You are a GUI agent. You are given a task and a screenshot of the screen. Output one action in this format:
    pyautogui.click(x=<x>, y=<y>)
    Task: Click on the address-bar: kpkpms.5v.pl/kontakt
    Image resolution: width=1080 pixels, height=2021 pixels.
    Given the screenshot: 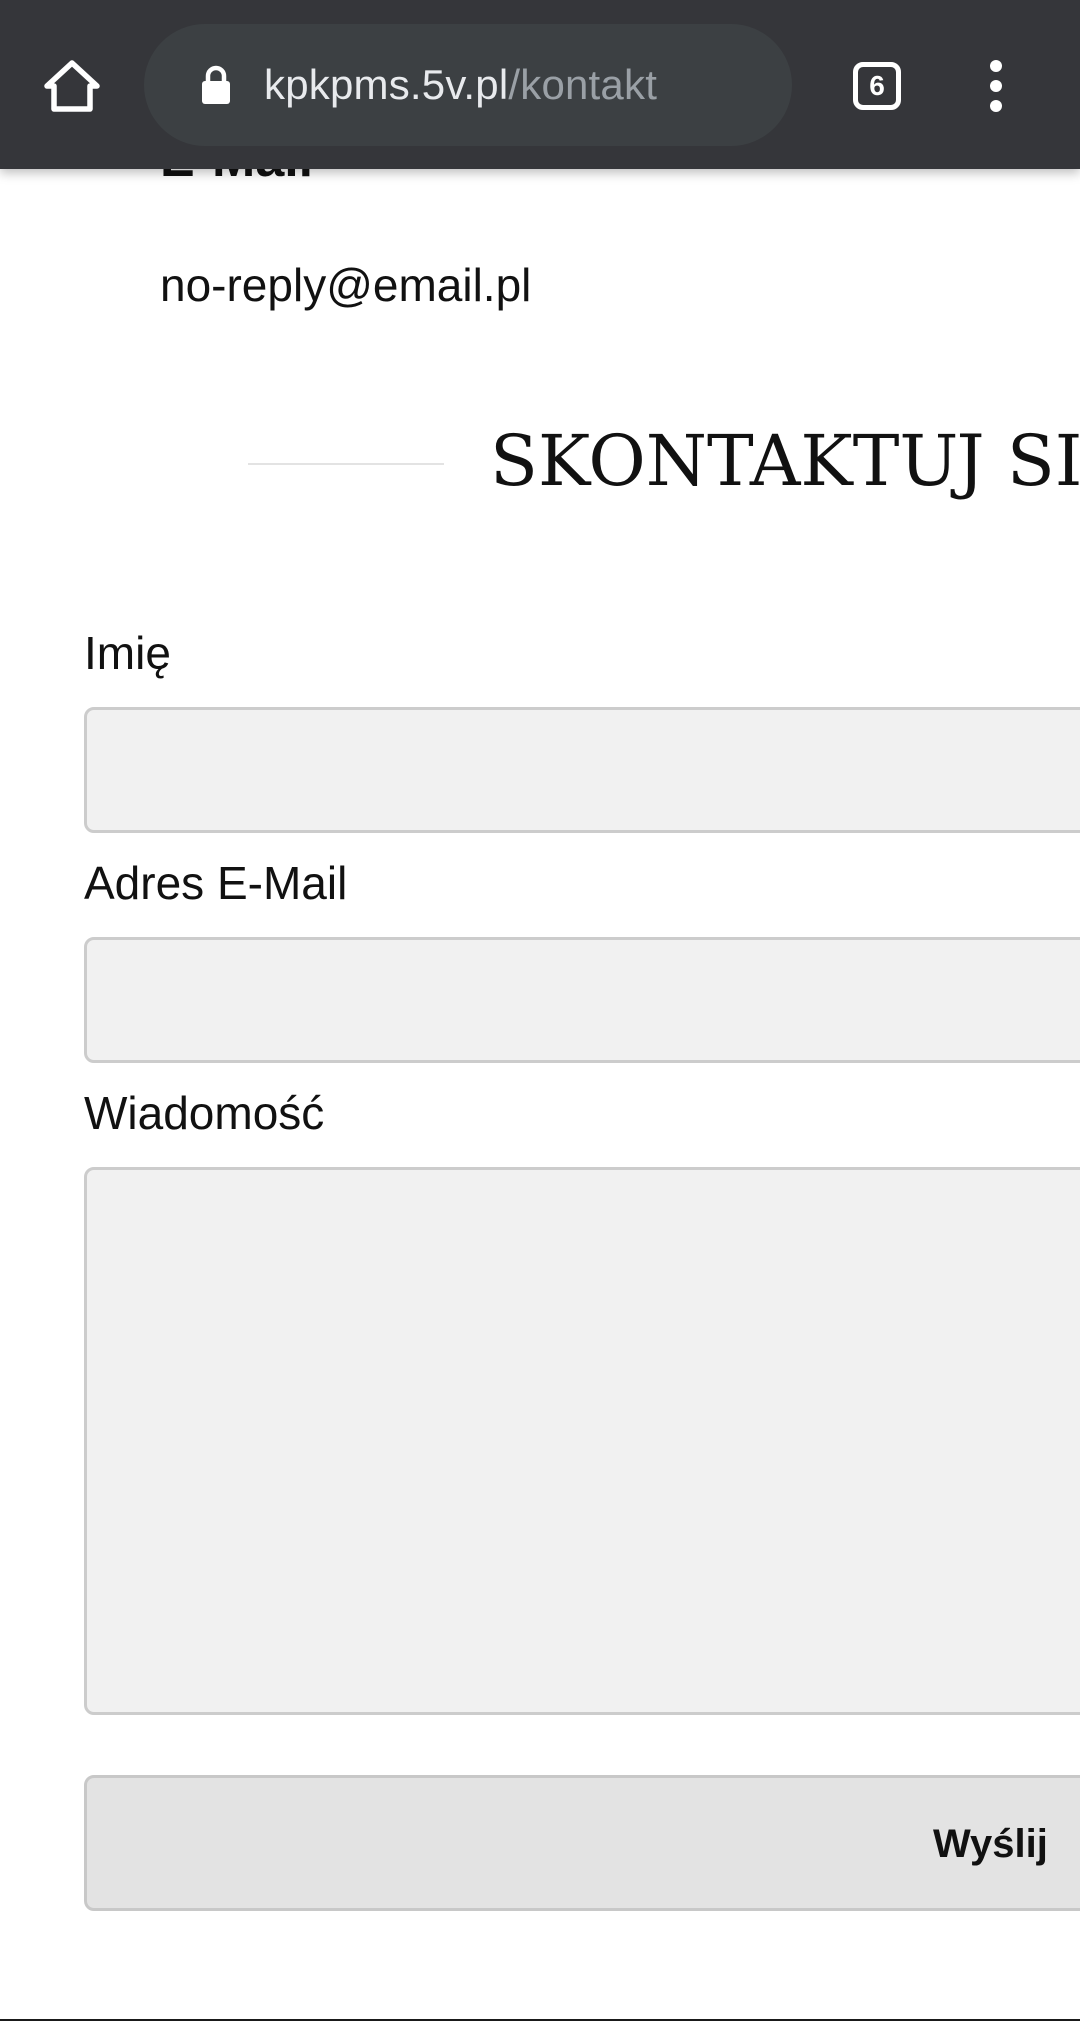 What is the action you would take?
    pyautogui.click(x=468, y=85)
    